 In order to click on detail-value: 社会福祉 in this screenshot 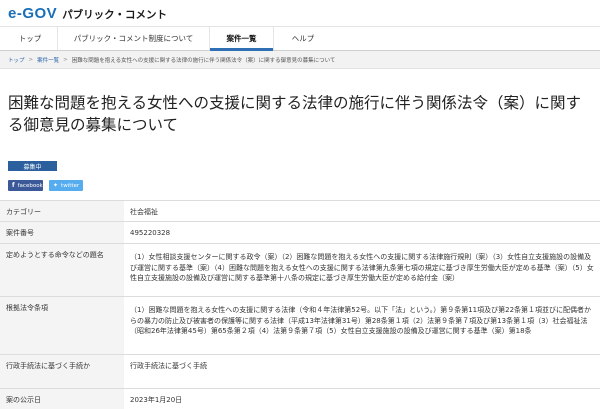, I will do `click(144, 212)`.